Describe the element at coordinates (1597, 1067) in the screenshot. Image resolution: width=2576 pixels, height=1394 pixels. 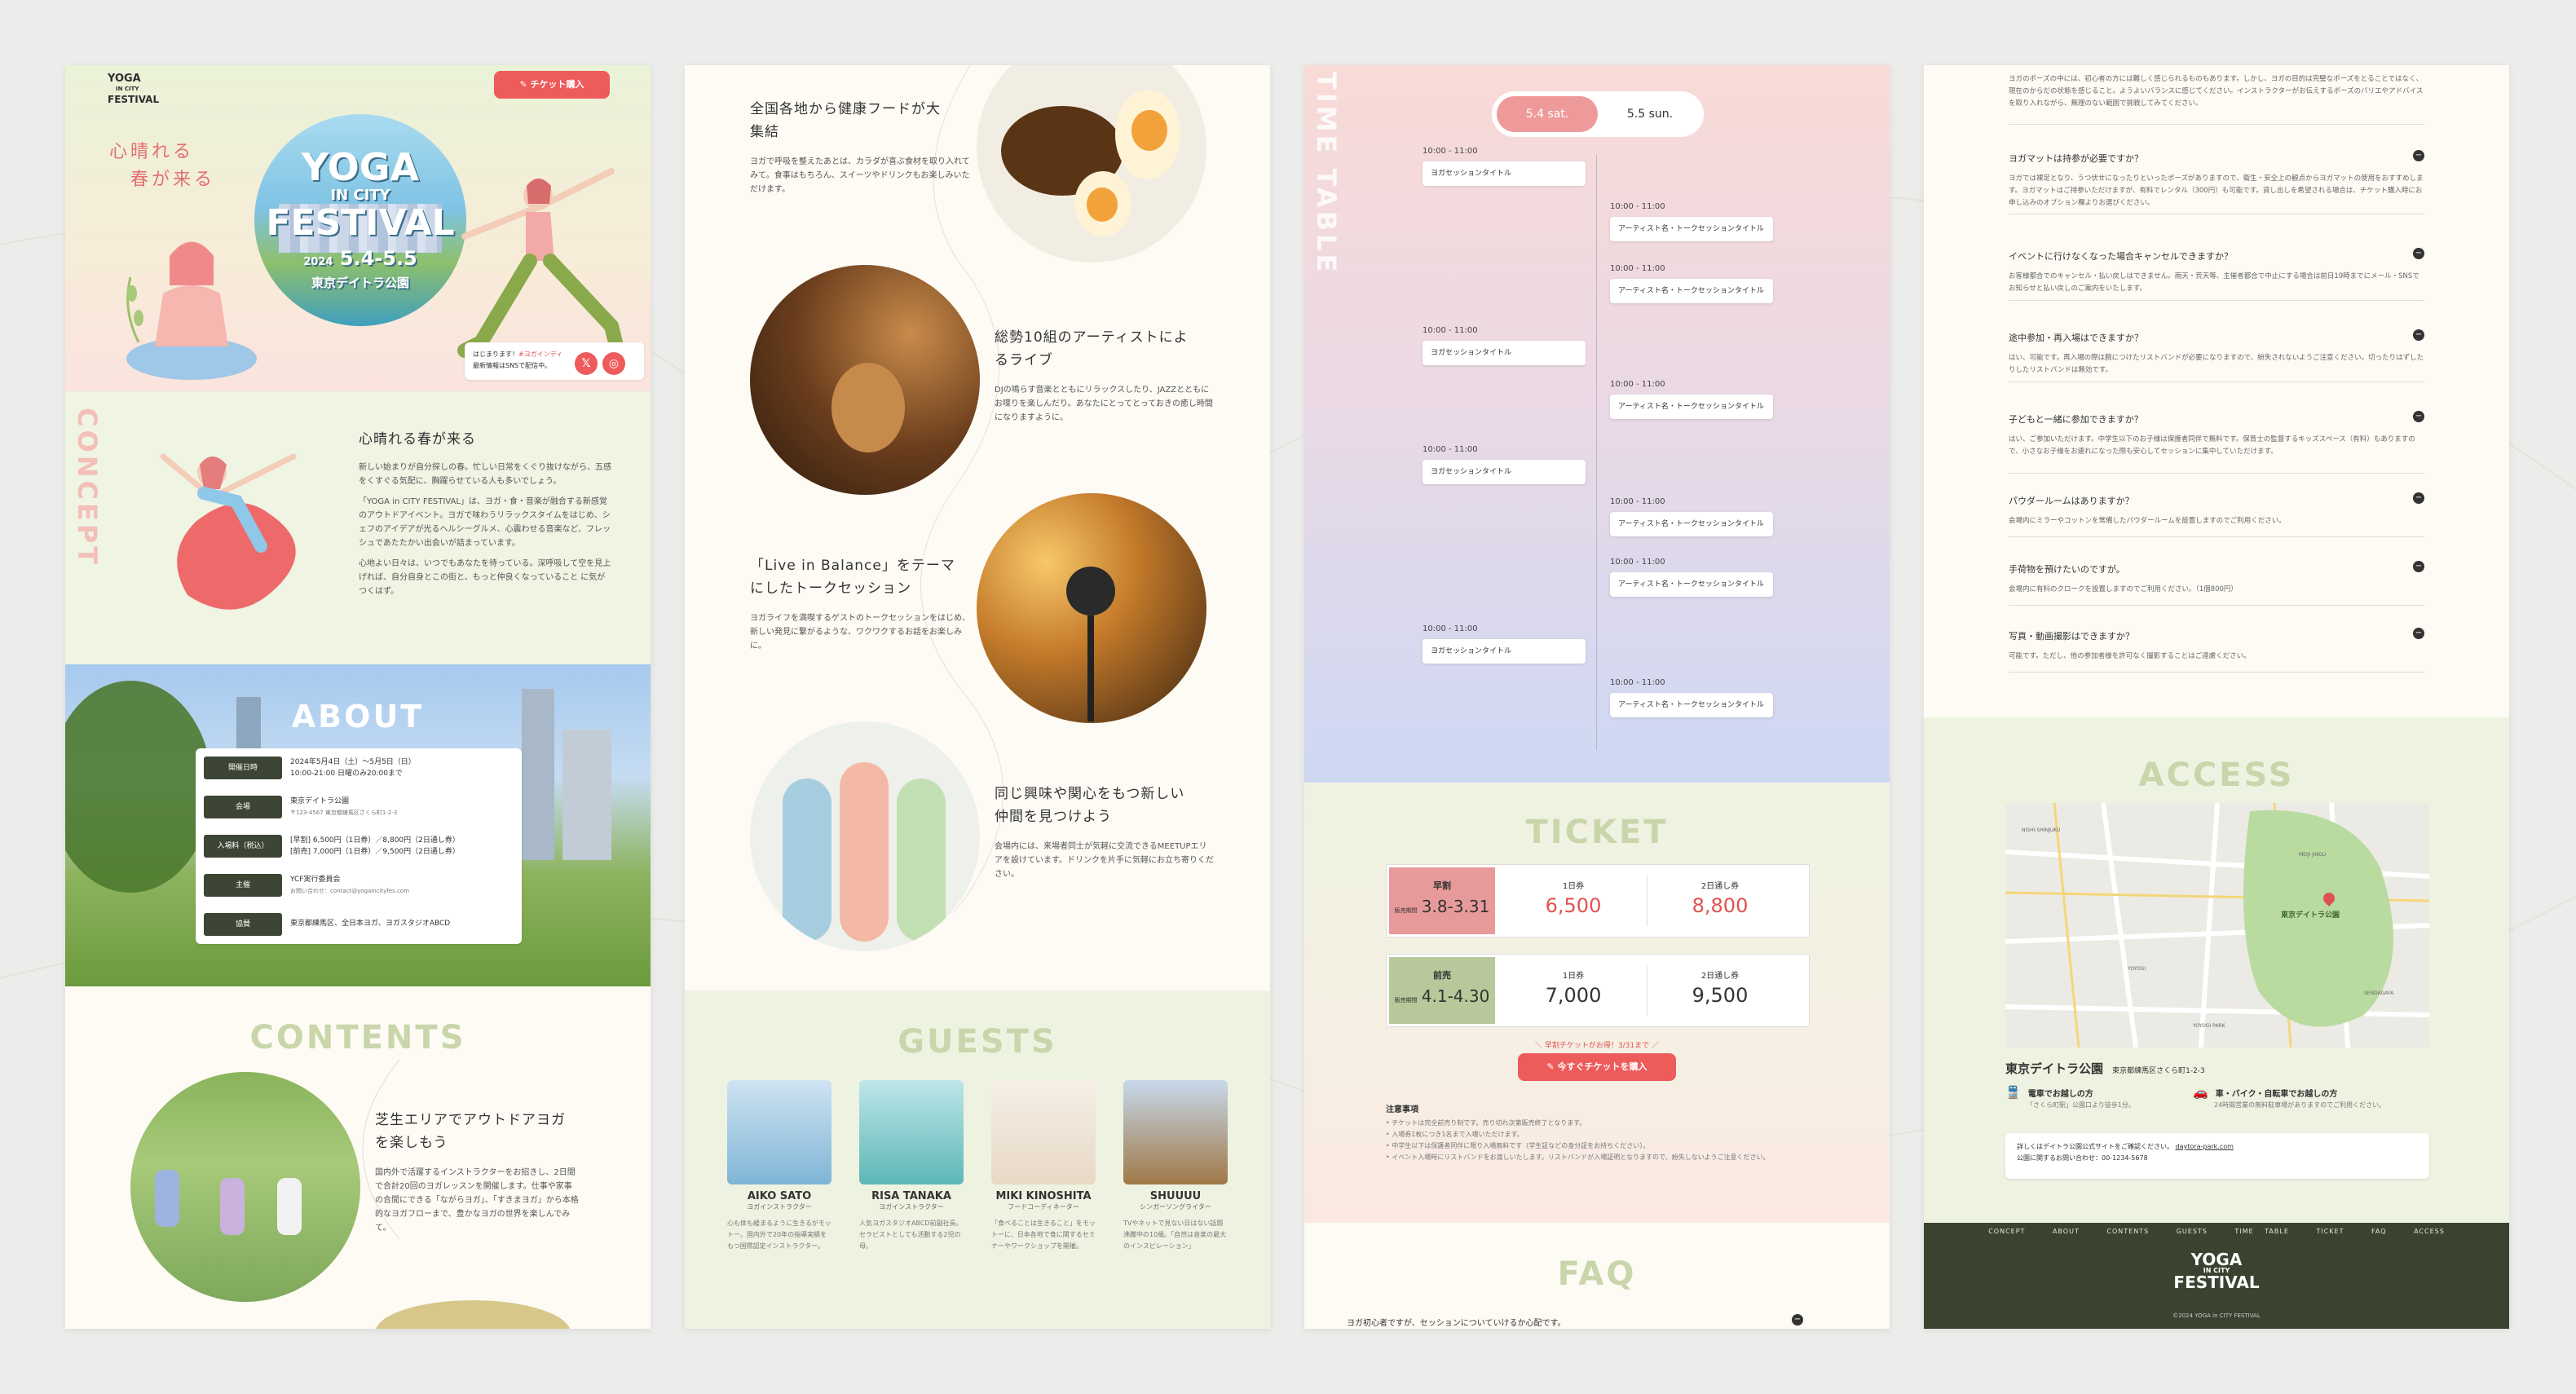
I see `buy-ticket-button: ✎ 今すぐチケットを購入` at that location.